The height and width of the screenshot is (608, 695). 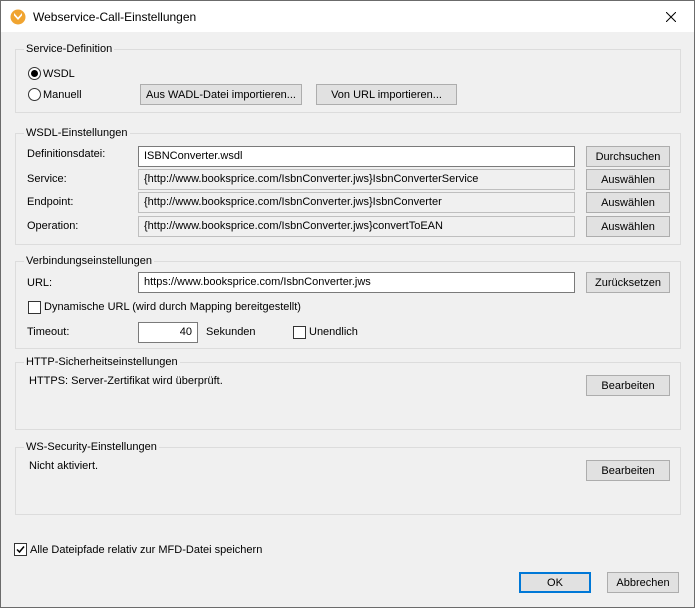 I want to click on service-label: Service:, so click(x=47, y=179).